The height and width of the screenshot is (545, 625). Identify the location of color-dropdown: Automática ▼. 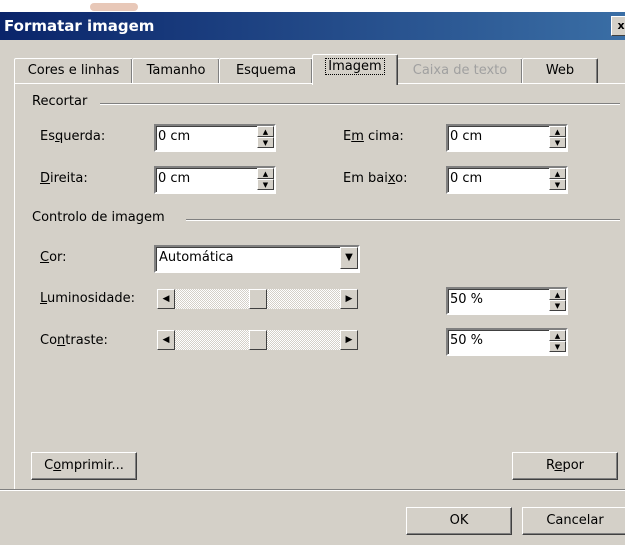
(257, 259).